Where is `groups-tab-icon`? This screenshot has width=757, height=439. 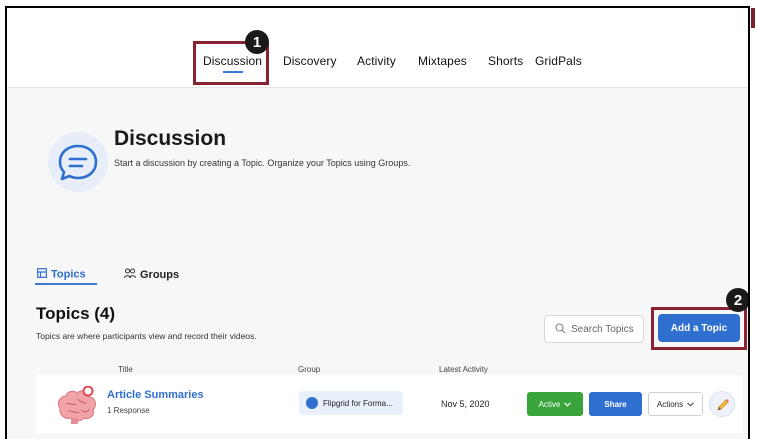 groups-tab-icon is located at coordinates (130, 275).